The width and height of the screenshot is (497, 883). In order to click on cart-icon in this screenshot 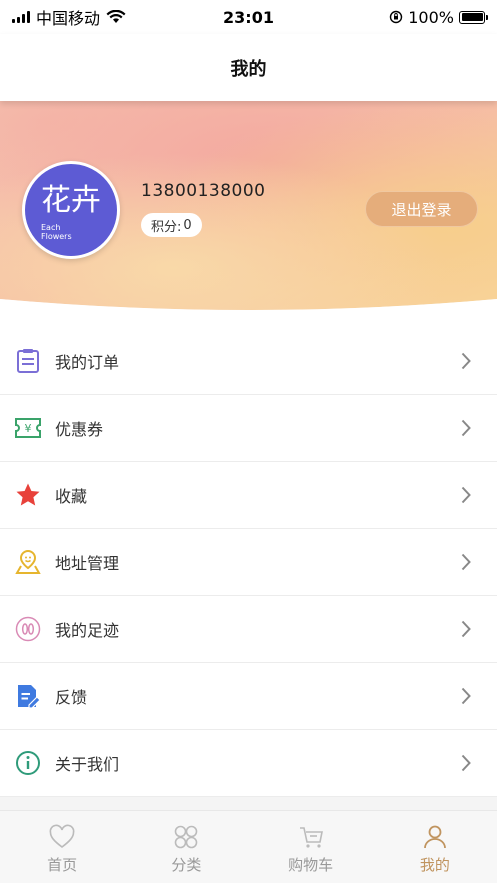, I will do `click(311, 837)`.